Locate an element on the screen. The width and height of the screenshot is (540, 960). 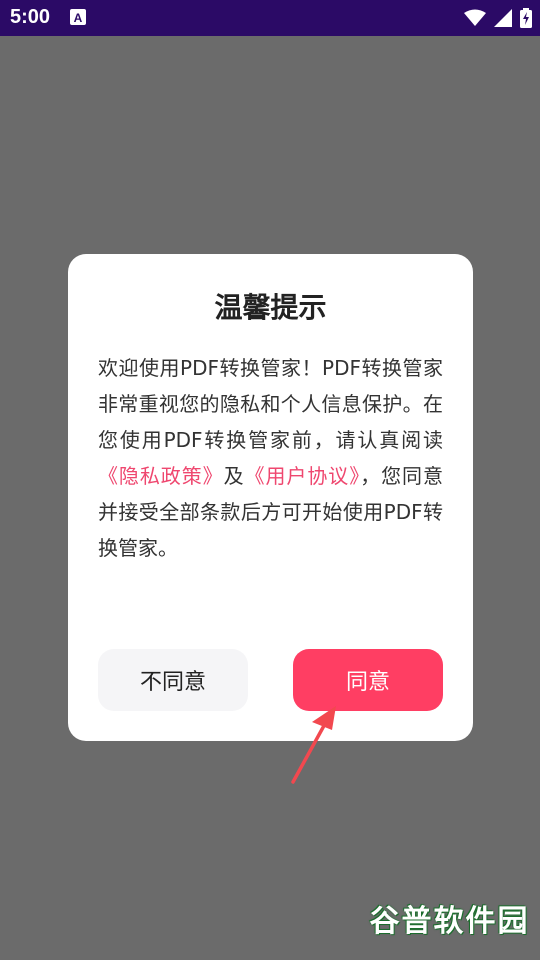
watermark-text: 谷普软件园 is located at coordinates (449, 921).